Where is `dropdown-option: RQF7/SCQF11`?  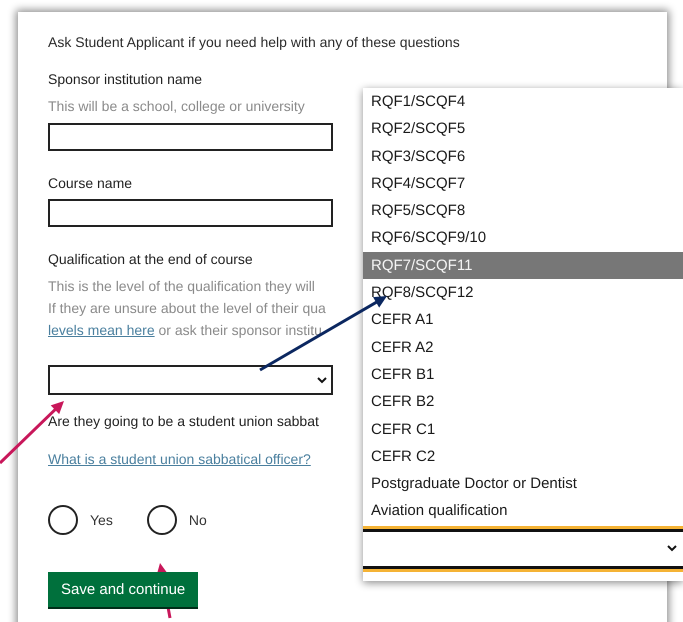
dropdown-option: RQF7/SCQF11 is located at coordinates (523, 266).